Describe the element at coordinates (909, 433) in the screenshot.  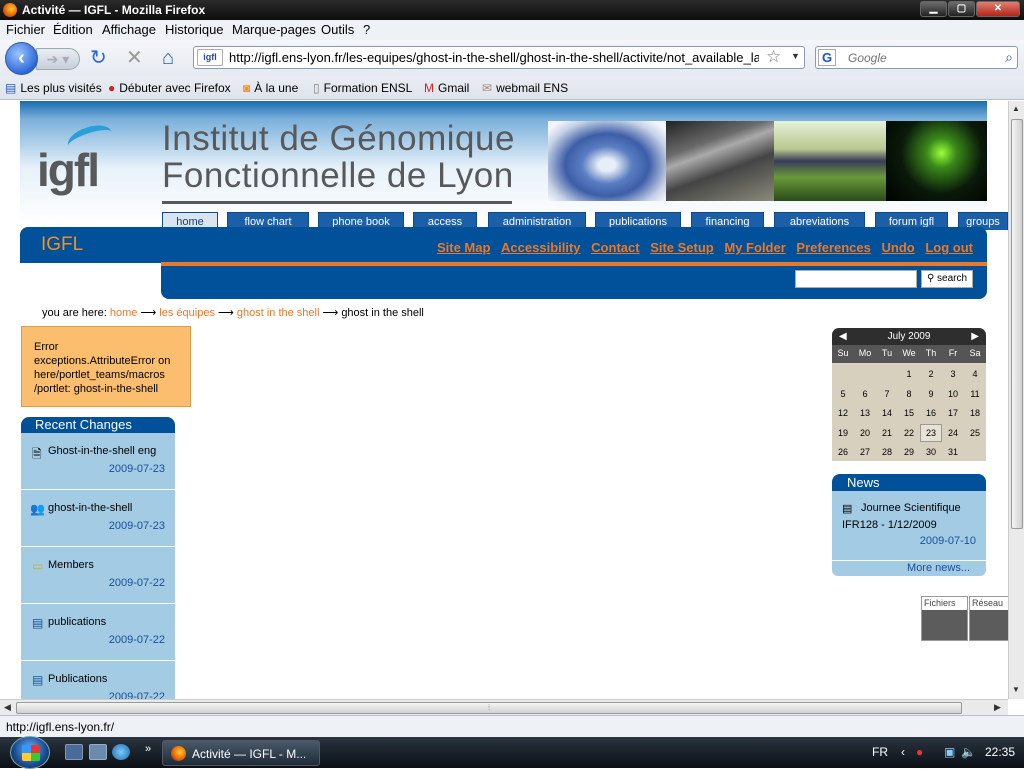
I see `calendar-day: 22` at that location.